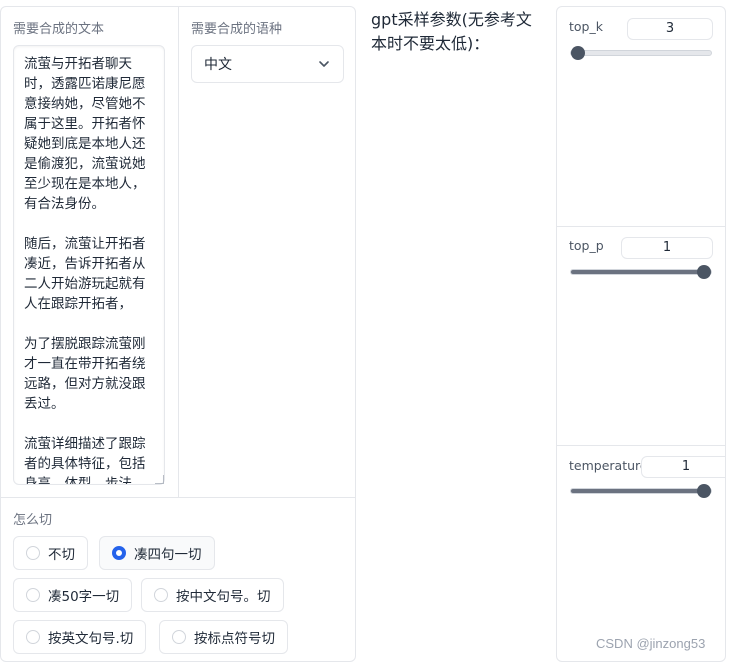 This screenshot has height=662, width=729. Describe the element at coordinates (168, 555) in the screenshot. I see `radio-option-label: 凑四句一切` at that location.